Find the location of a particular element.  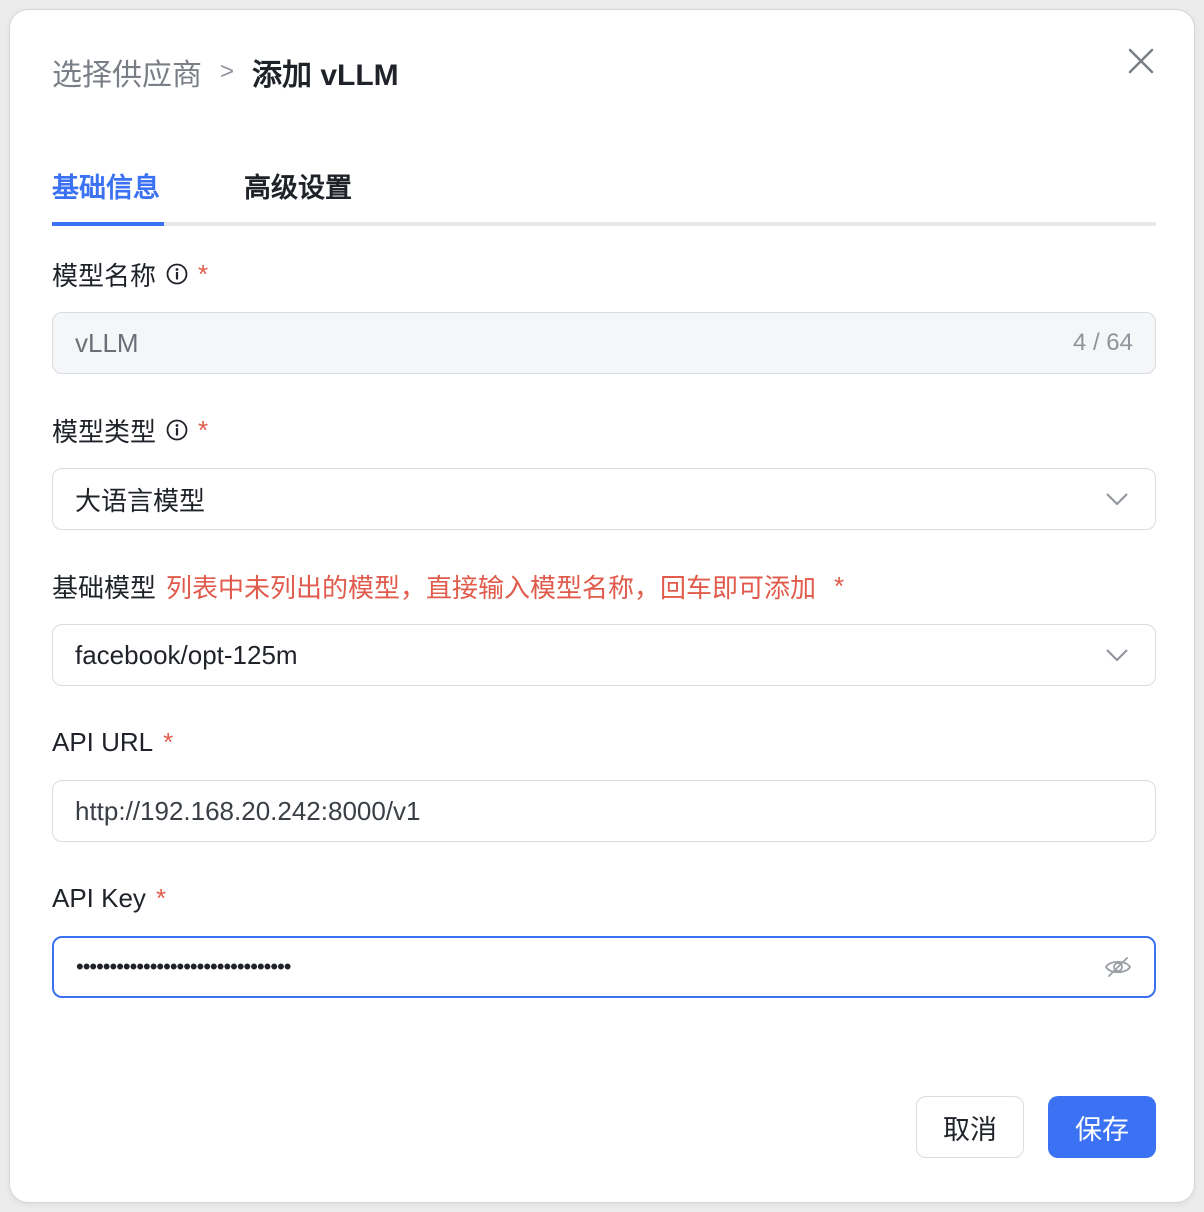

api-url-label: API URL * is located at coordinates (112, 742).